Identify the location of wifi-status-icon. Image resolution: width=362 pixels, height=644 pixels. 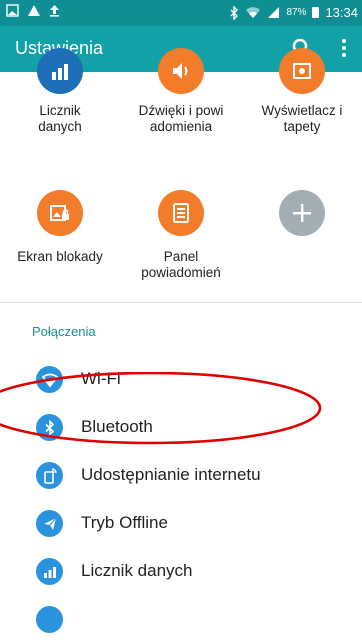
(253, 12).